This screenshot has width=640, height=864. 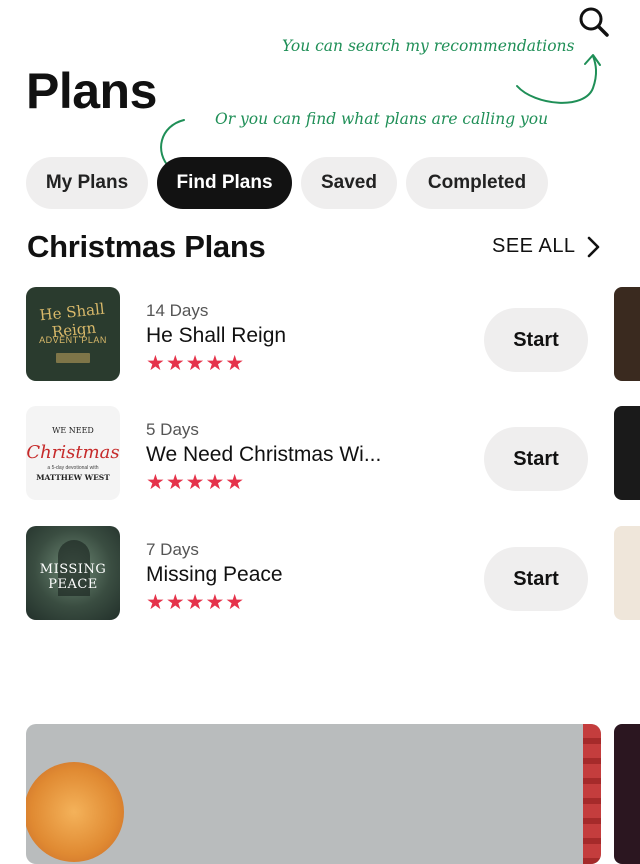 I want to click on thumbnail-author: MATTHEW WEST, so click(x=73, y=477).